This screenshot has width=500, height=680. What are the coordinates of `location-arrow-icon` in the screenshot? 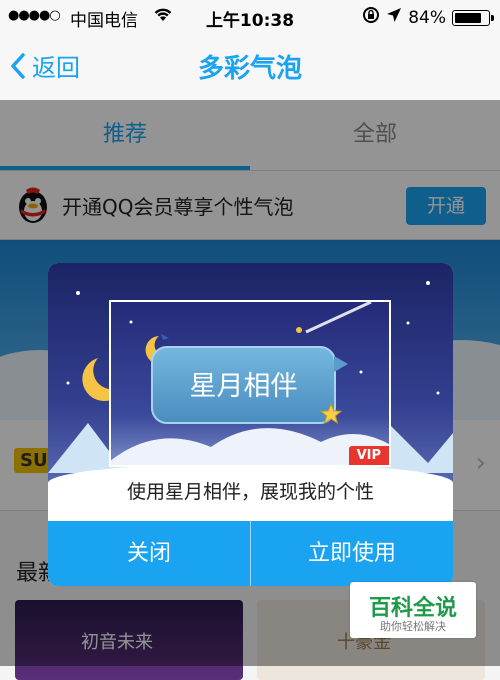 It's located at (394, 17).